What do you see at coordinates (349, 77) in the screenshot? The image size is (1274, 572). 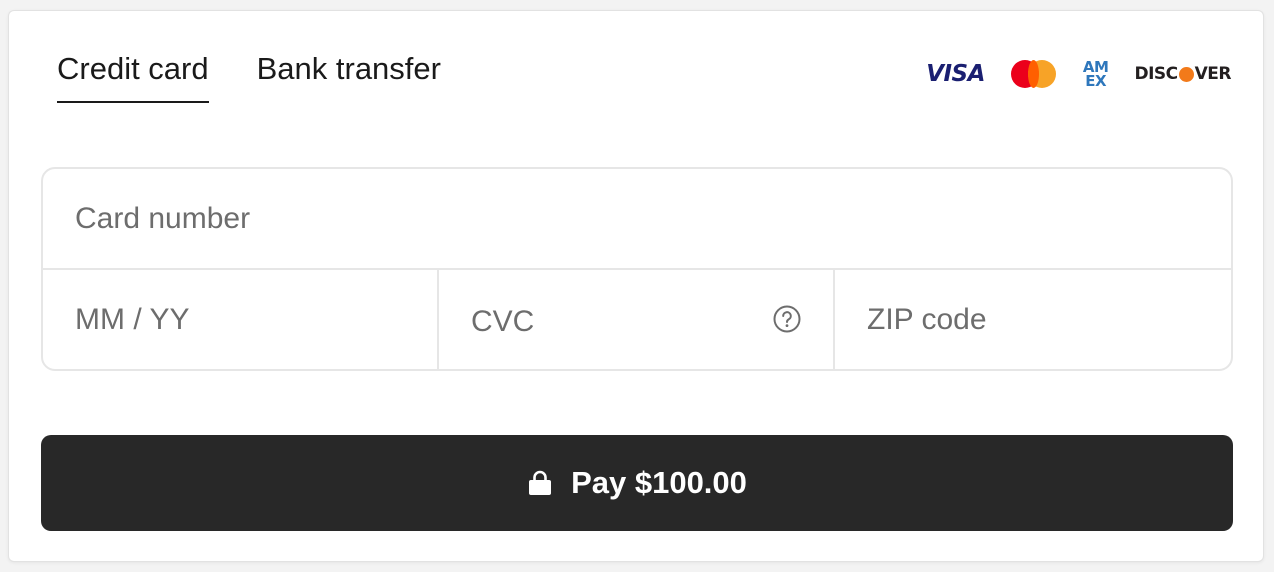 I see `tab-bank-transfer: Bank transfer` at bounding box center [349, 77].